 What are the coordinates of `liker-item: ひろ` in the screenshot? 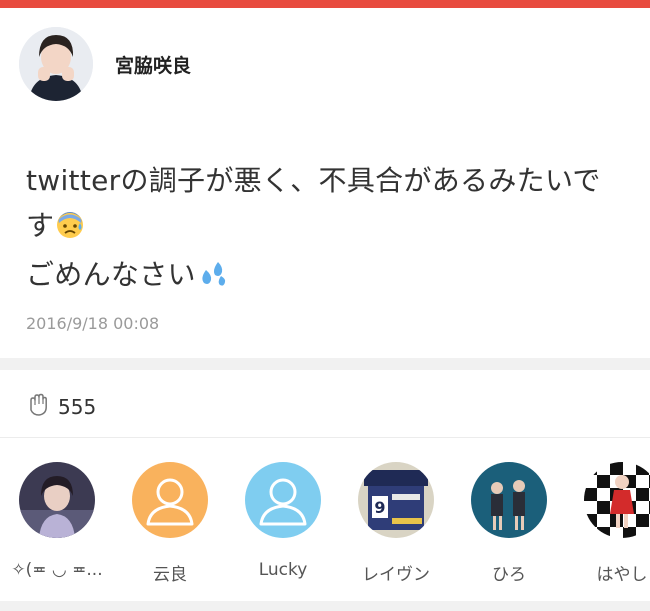 It's located at (509, 523).